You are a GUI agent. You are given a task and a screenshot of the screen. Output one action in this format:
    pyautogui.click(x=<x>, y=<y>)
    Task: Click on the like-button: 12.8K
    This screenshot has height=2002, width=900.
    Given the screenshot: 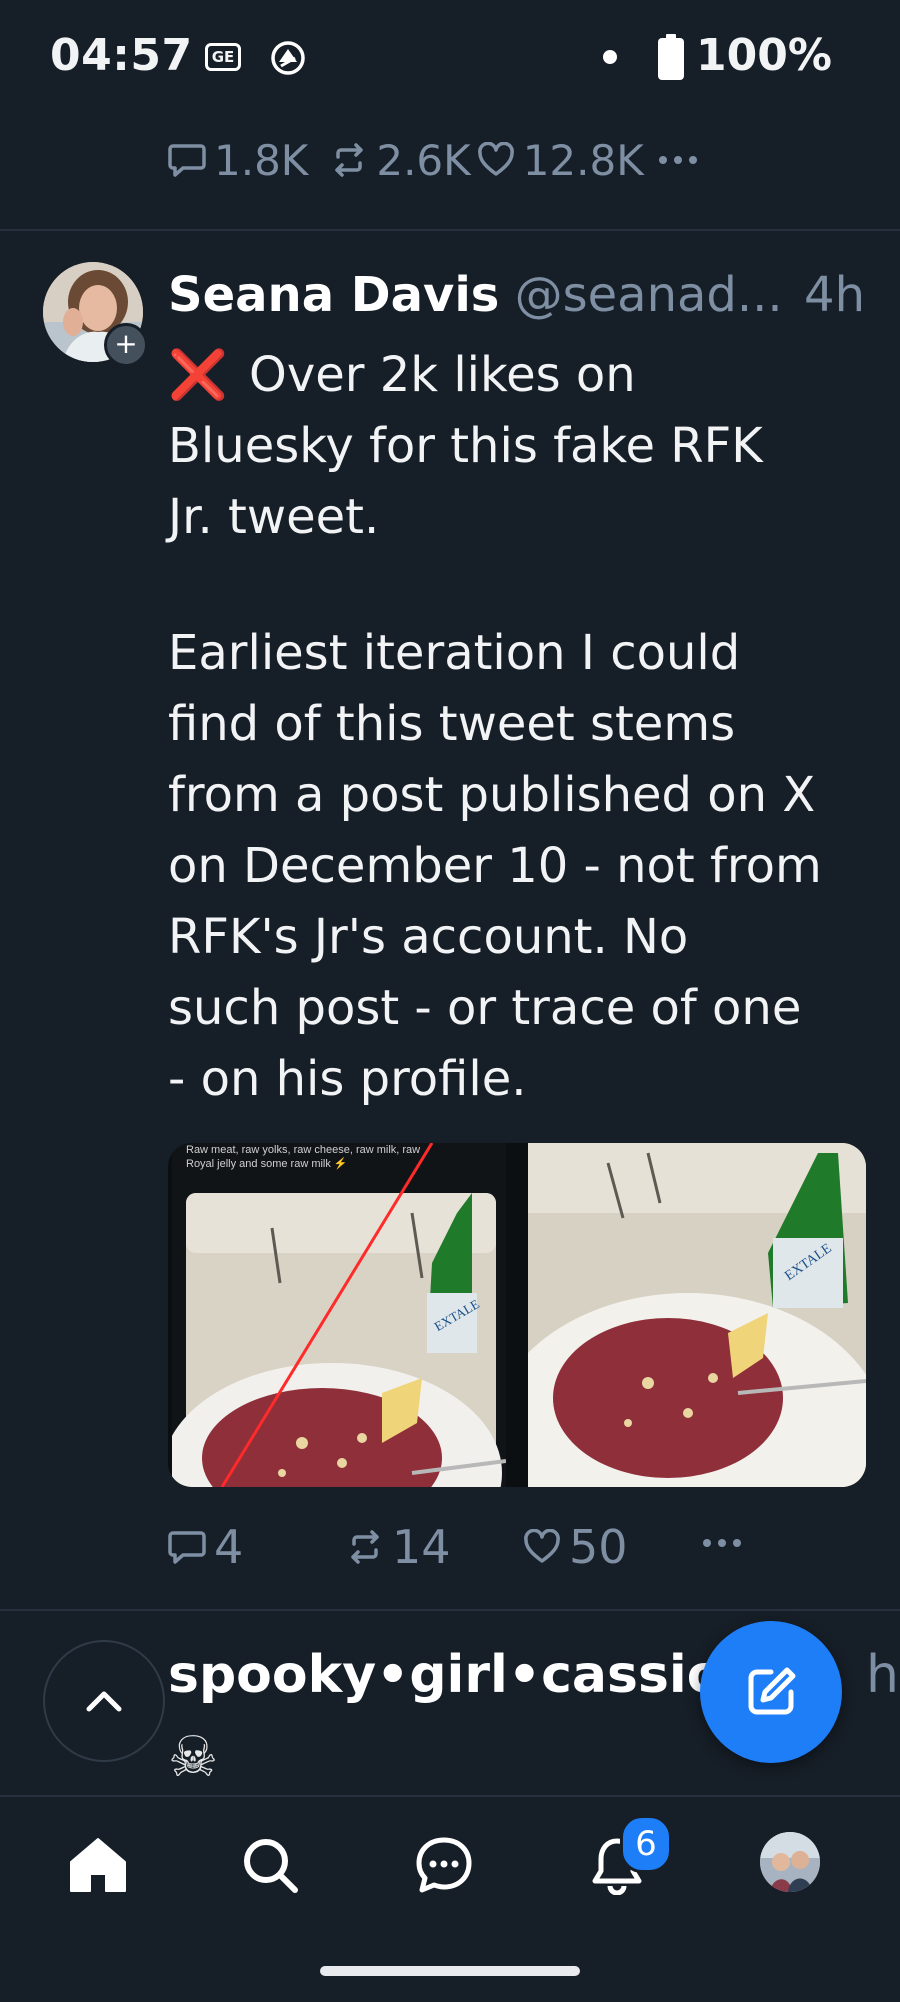 What is the action you would take?
    pyautogui.click(x=560, y=160)
    